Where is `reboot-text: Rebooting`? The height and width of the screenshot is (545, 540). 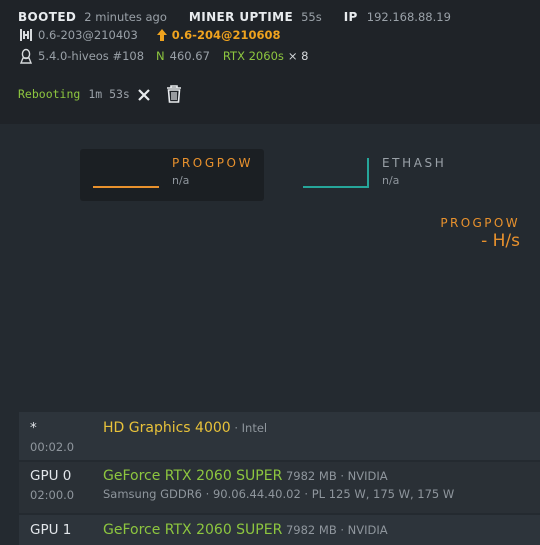
reboot-text: Rebooting is located at coordinates (49, 94).